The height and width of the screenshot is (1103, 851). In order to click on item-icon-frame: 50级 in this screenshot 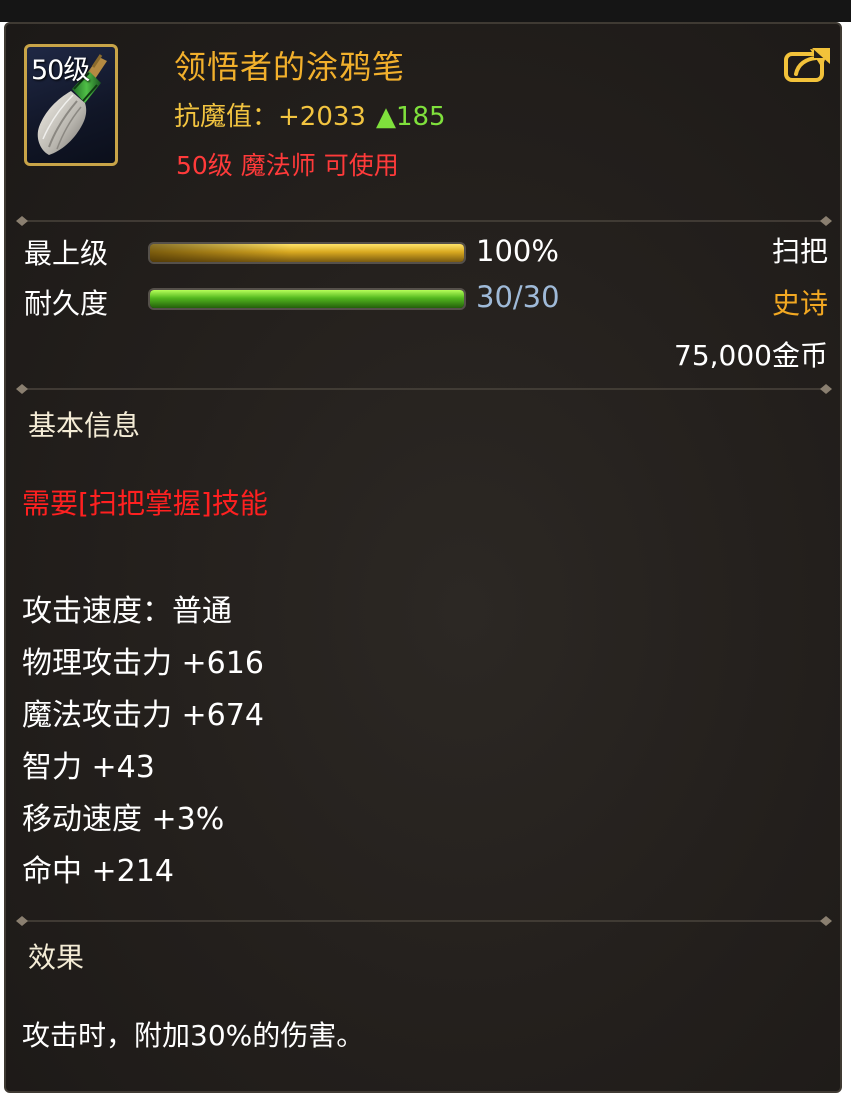, I will do `click(71, 105)`.